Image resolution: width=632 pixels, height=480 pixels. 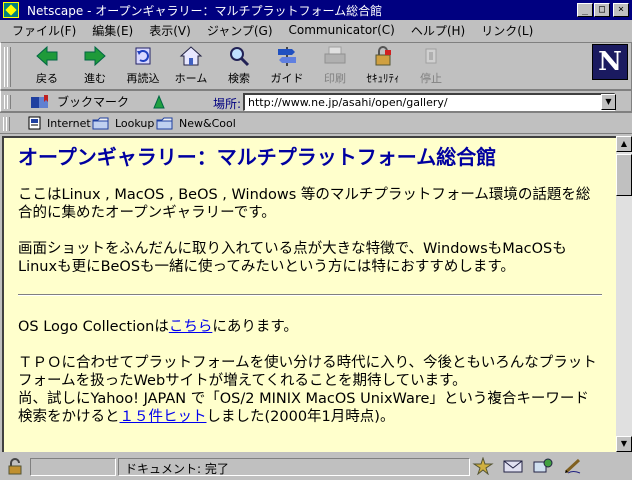 I want to click on newsgroup-component-icon, so click(x=543, y=466).